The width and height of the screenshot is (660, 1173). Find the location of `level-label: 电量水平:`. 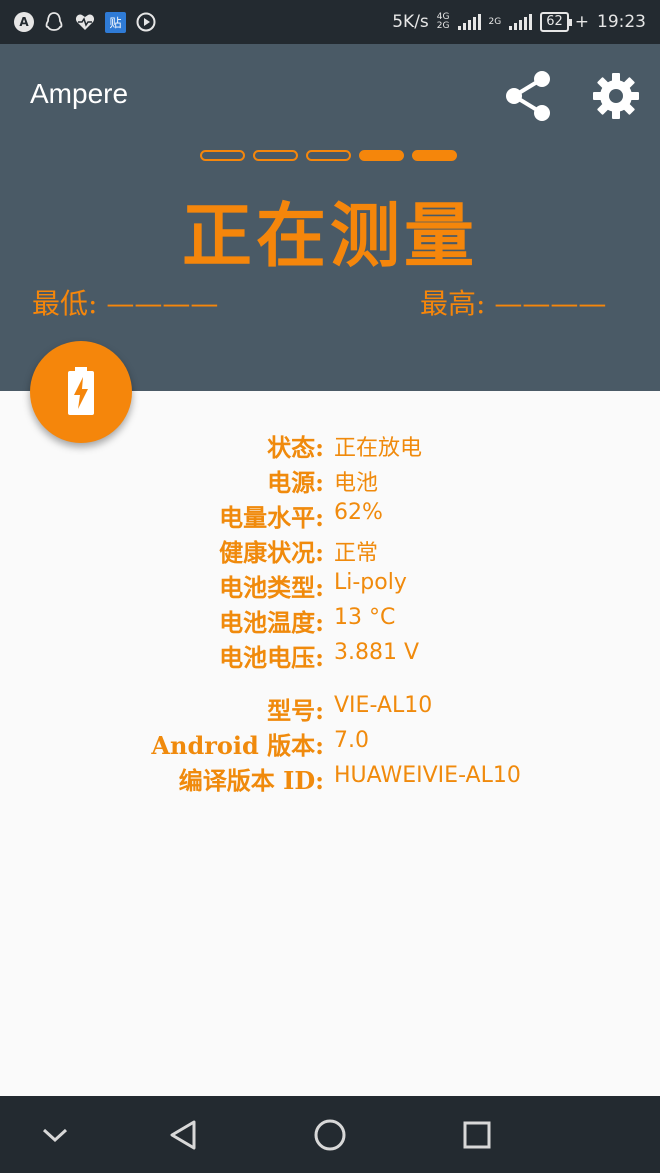

level-label: 电量水平: is located at coordinates (271, 517).